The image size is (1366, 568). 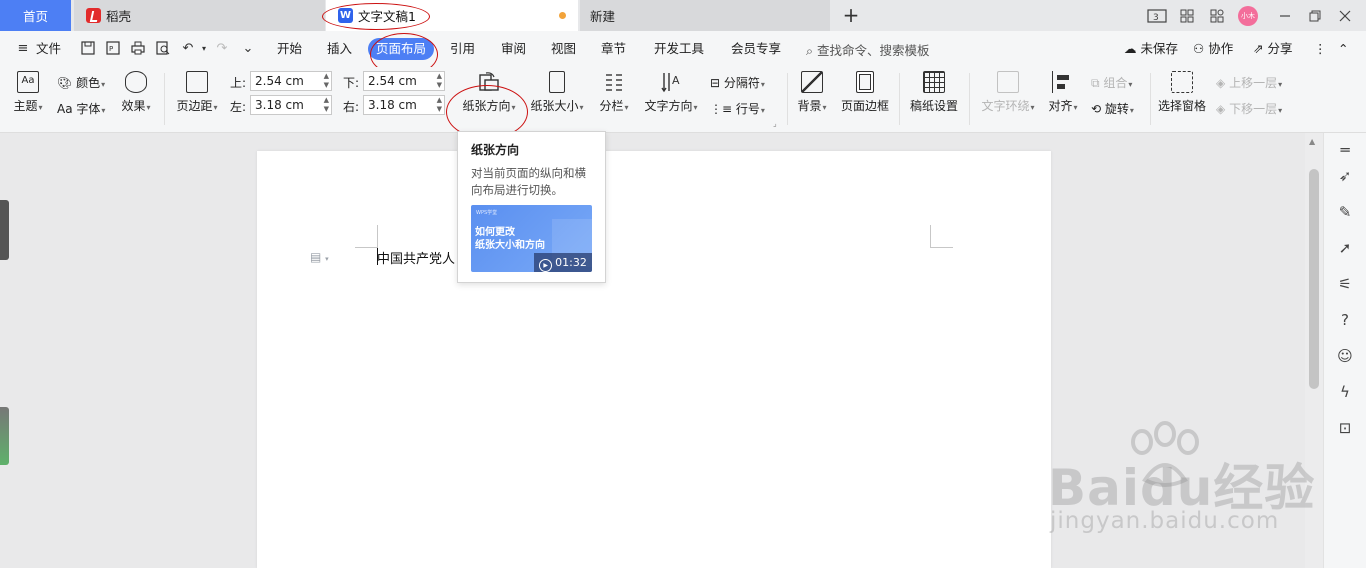 I want to click on align-label: 对齐, so click(x=1060, y=106).